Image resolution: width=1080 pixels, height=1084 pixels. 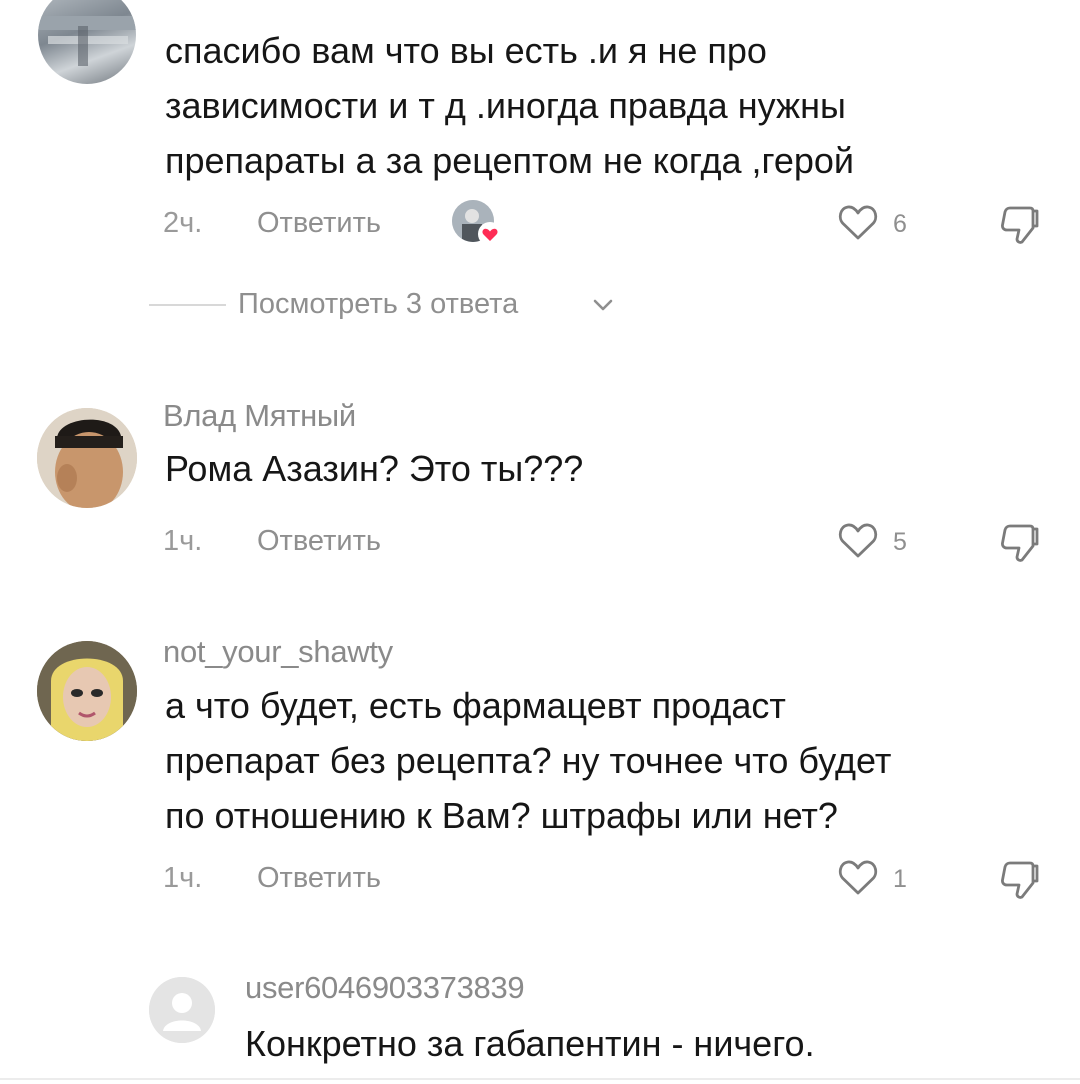 What do you see at coordinates (278, 652) in the screenshot?
I see `comment-3-username: not_your_shawty` at bounding box center [278, 652].